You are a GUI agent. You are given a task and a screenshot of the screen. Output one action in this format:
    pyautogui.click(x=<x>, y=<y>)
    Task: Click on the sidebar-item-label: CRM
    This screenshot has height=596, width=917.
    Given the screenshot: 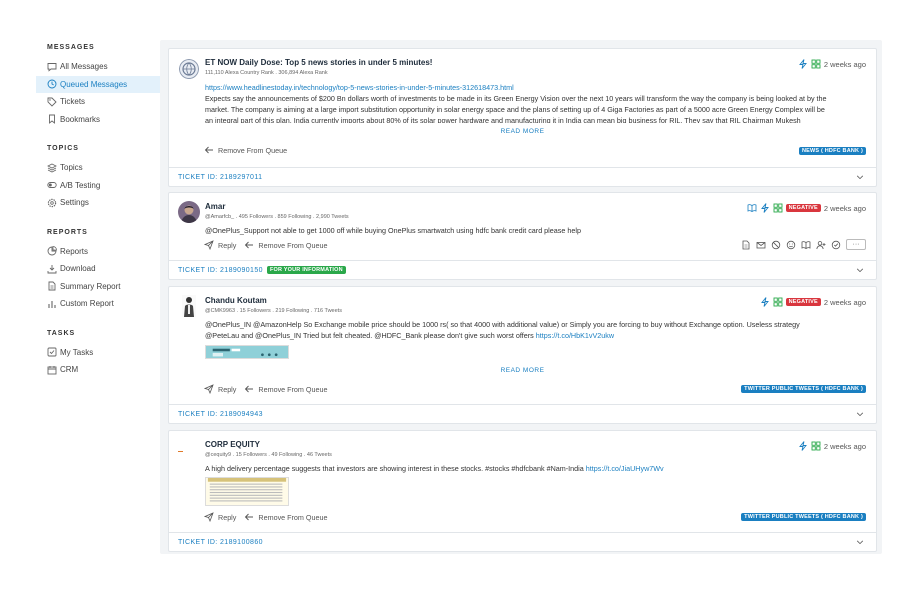 What is the action you would take?
    pyautogui.click(x=69, y=370)
    